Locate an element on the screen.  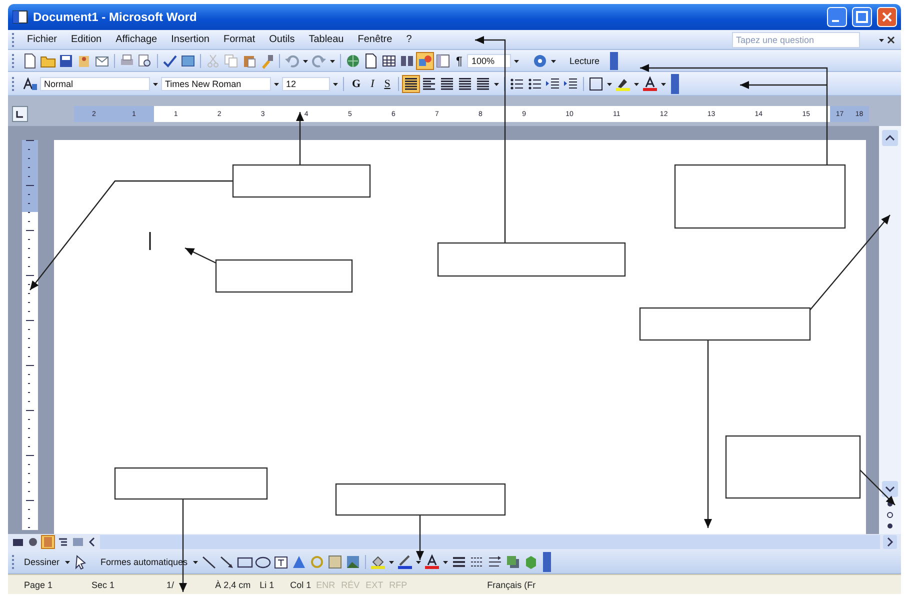
clip-art-icon is located at coordinates (334, 562).